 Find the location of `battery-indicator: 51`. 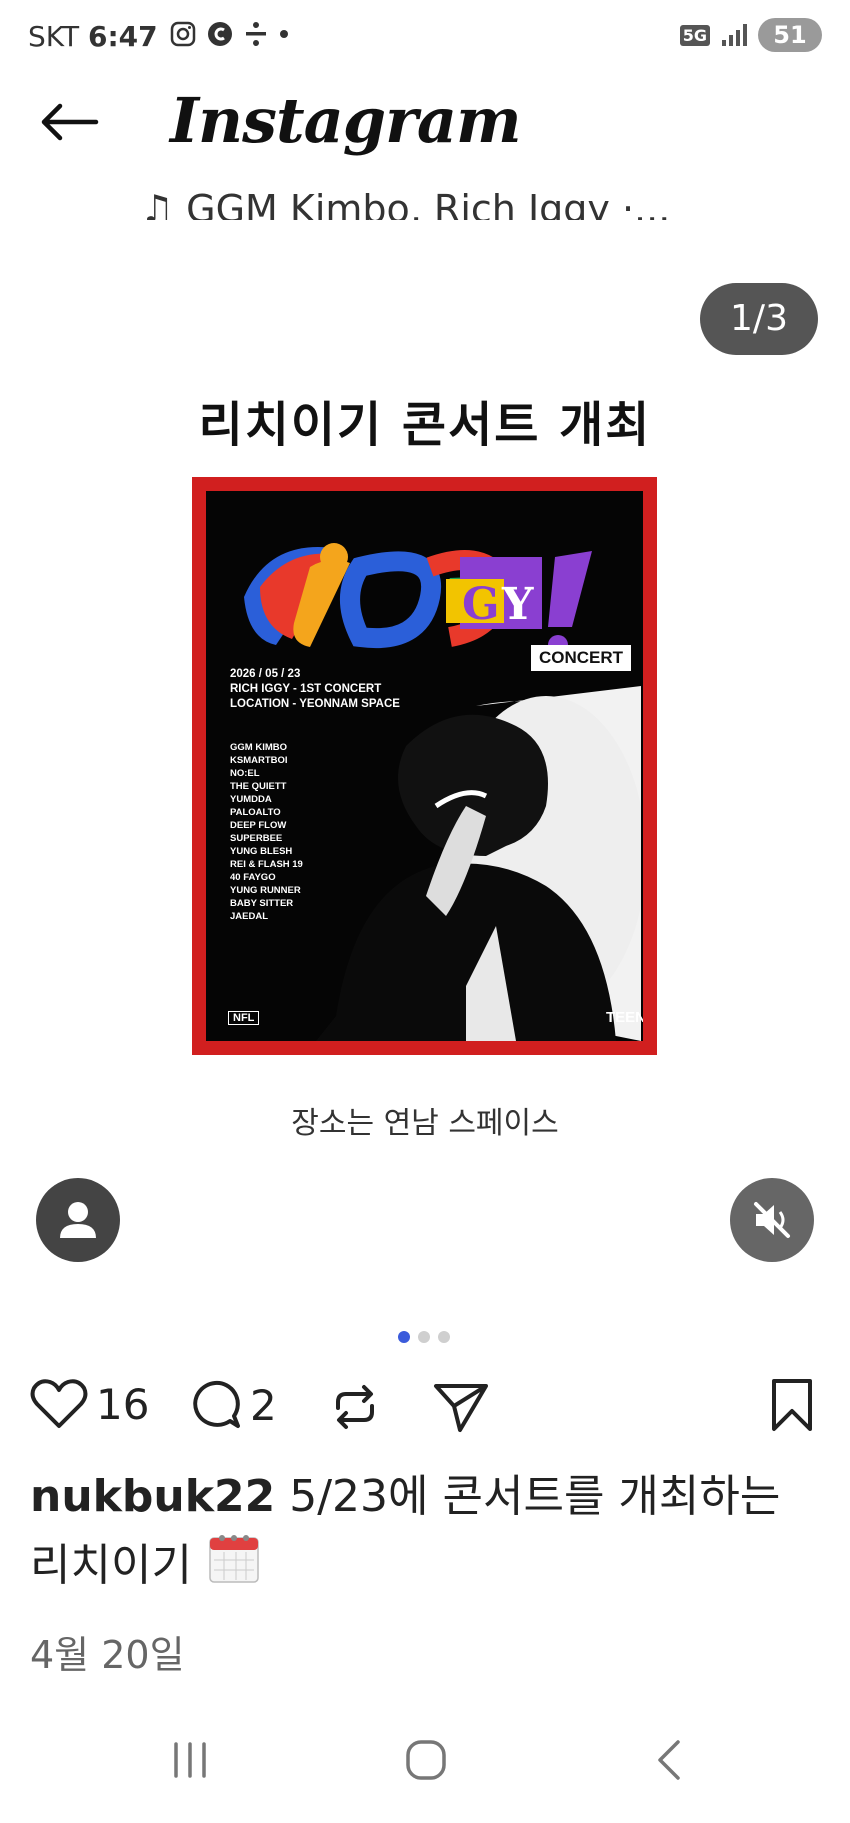

battery-indicator: 51 is located at coordinates (790, 35).